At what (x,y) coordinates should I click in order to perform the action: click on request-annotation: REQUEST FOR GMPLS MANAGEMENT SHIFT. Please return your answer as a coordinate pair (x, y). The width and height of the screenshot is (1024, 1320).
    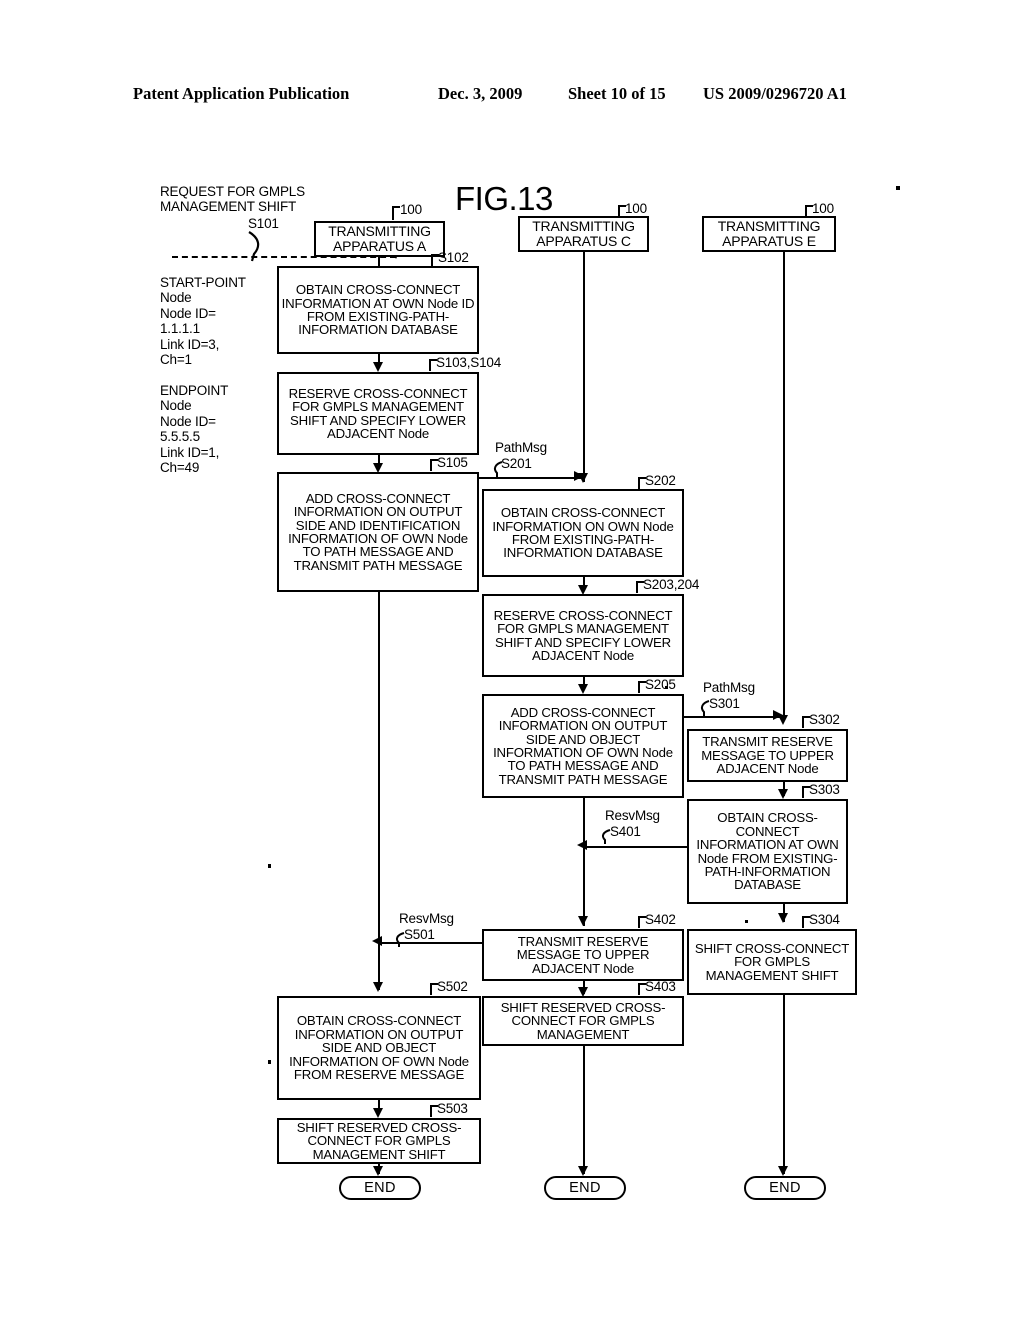
    Looking at the image, I should click on (232, 199).